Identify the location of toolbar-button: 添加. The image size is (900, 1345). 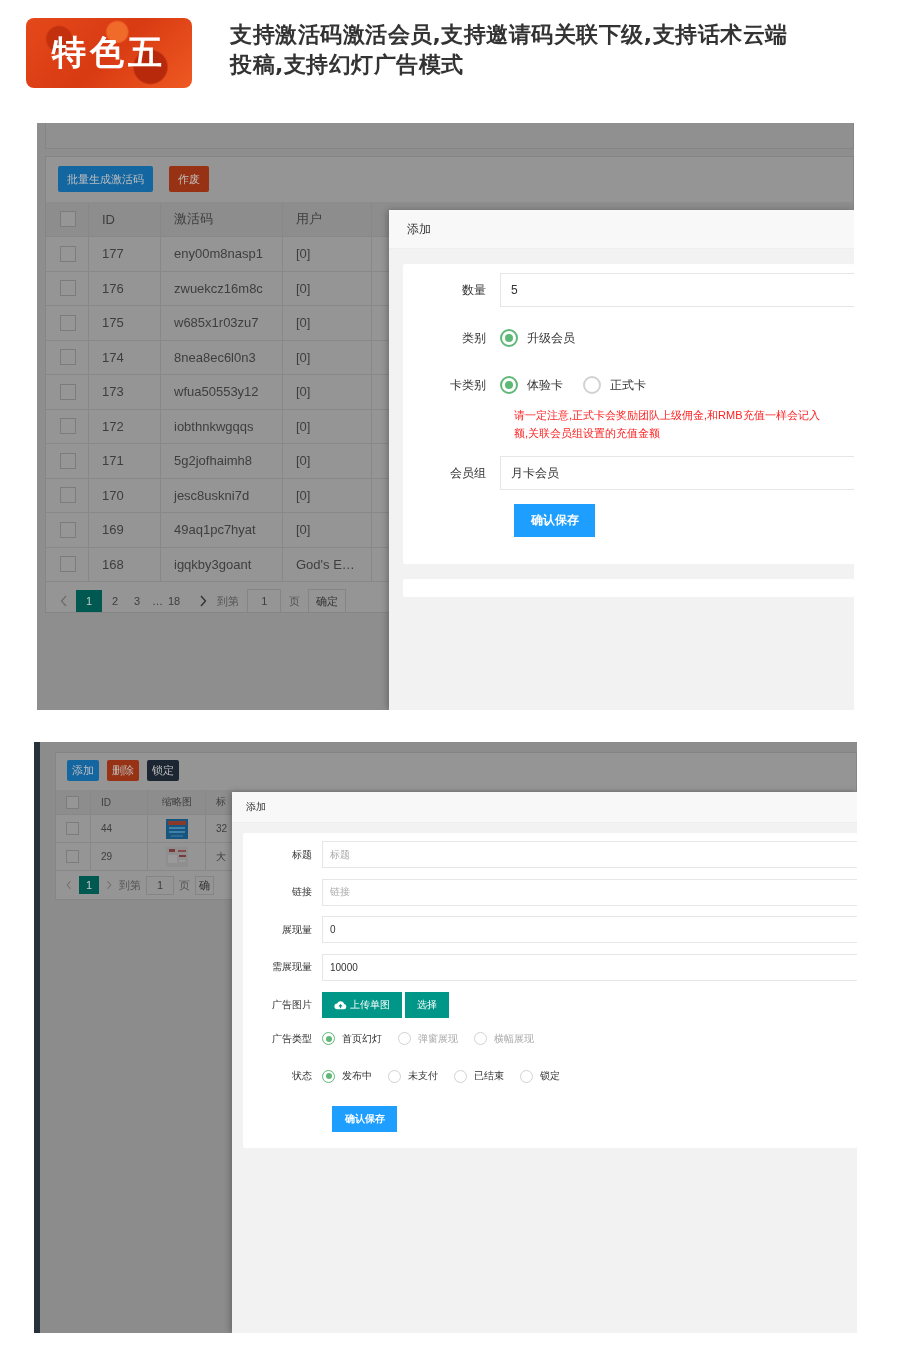
(83, 770).